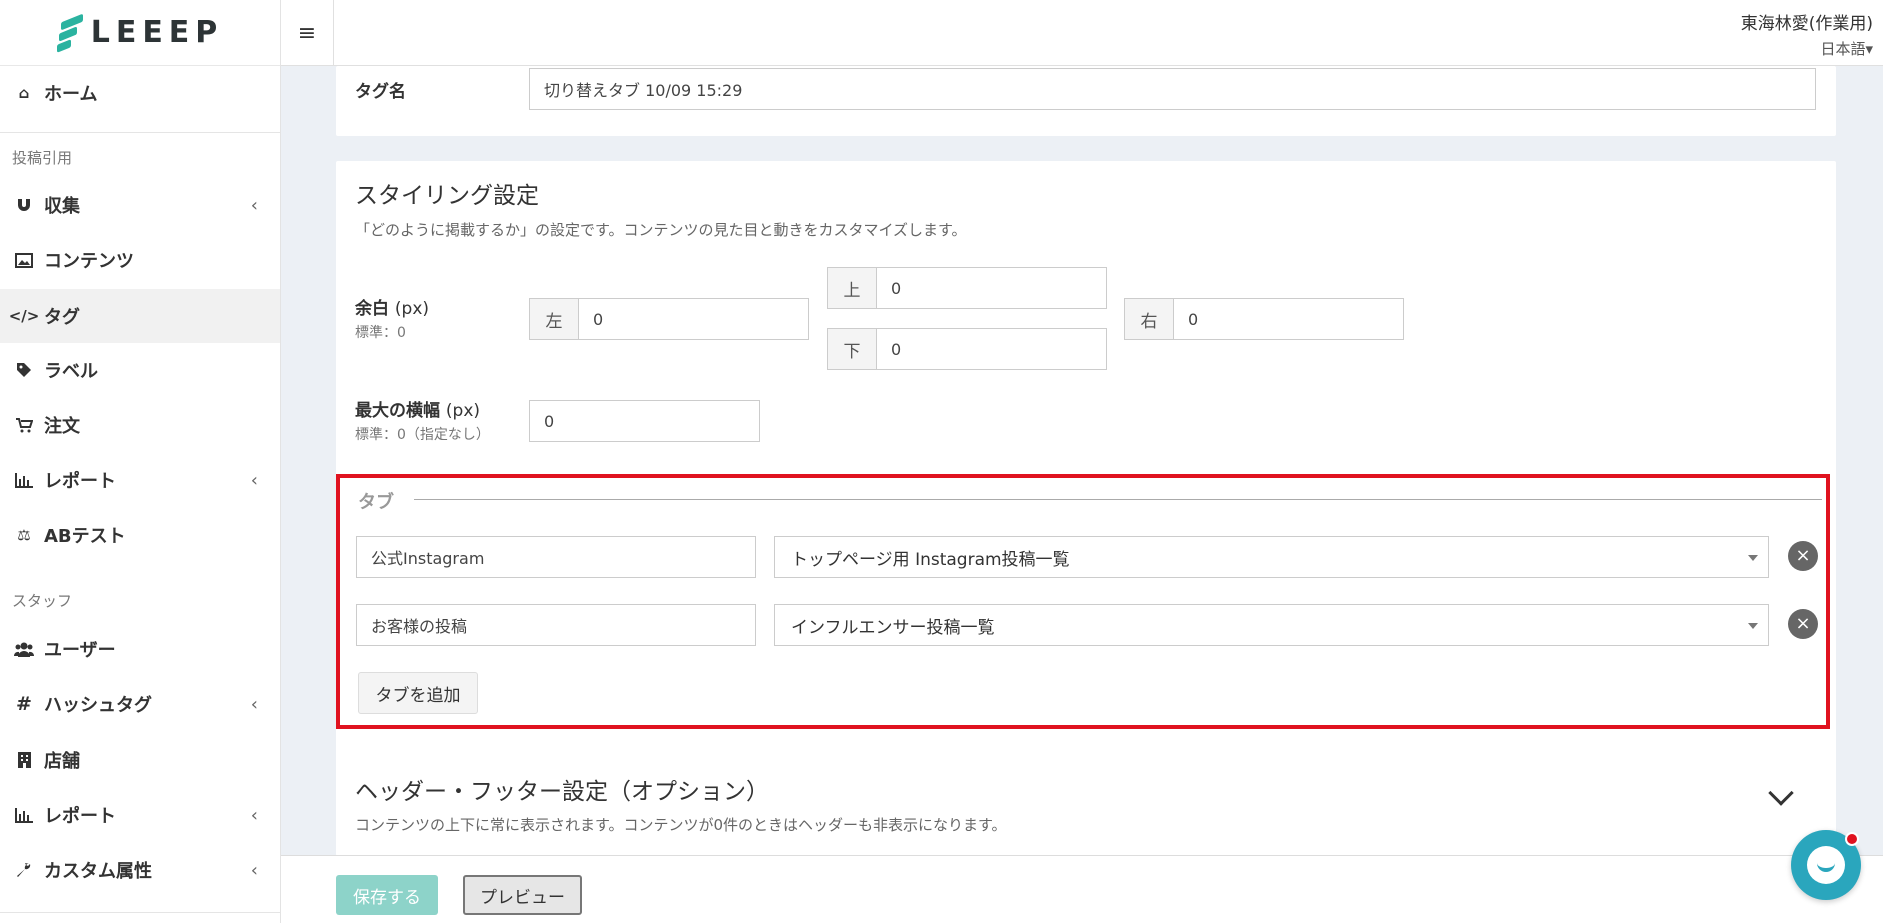 This screenshot has width=1883, height=923. What do you see at coordinates (71, 94) in the screenshot?
I see `sidebar-item-label: ホーム` at bounding box center [71, 94].